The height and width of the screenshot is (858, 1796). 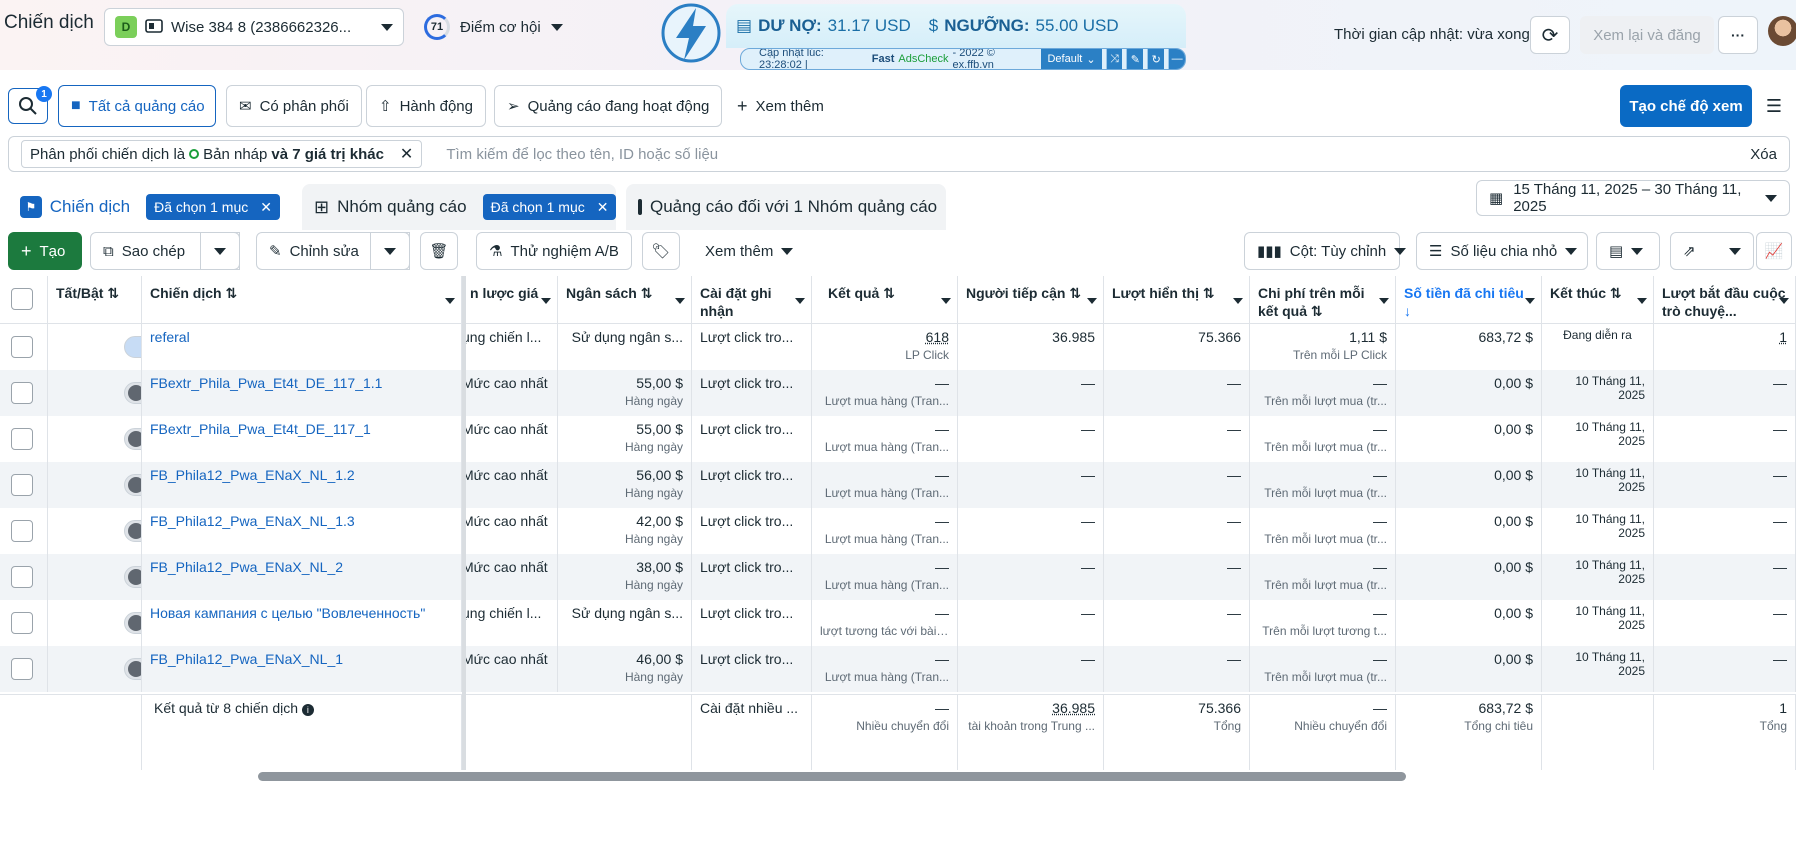 I want to click on edit-icon: ✎, so click(x=1134, y=59).